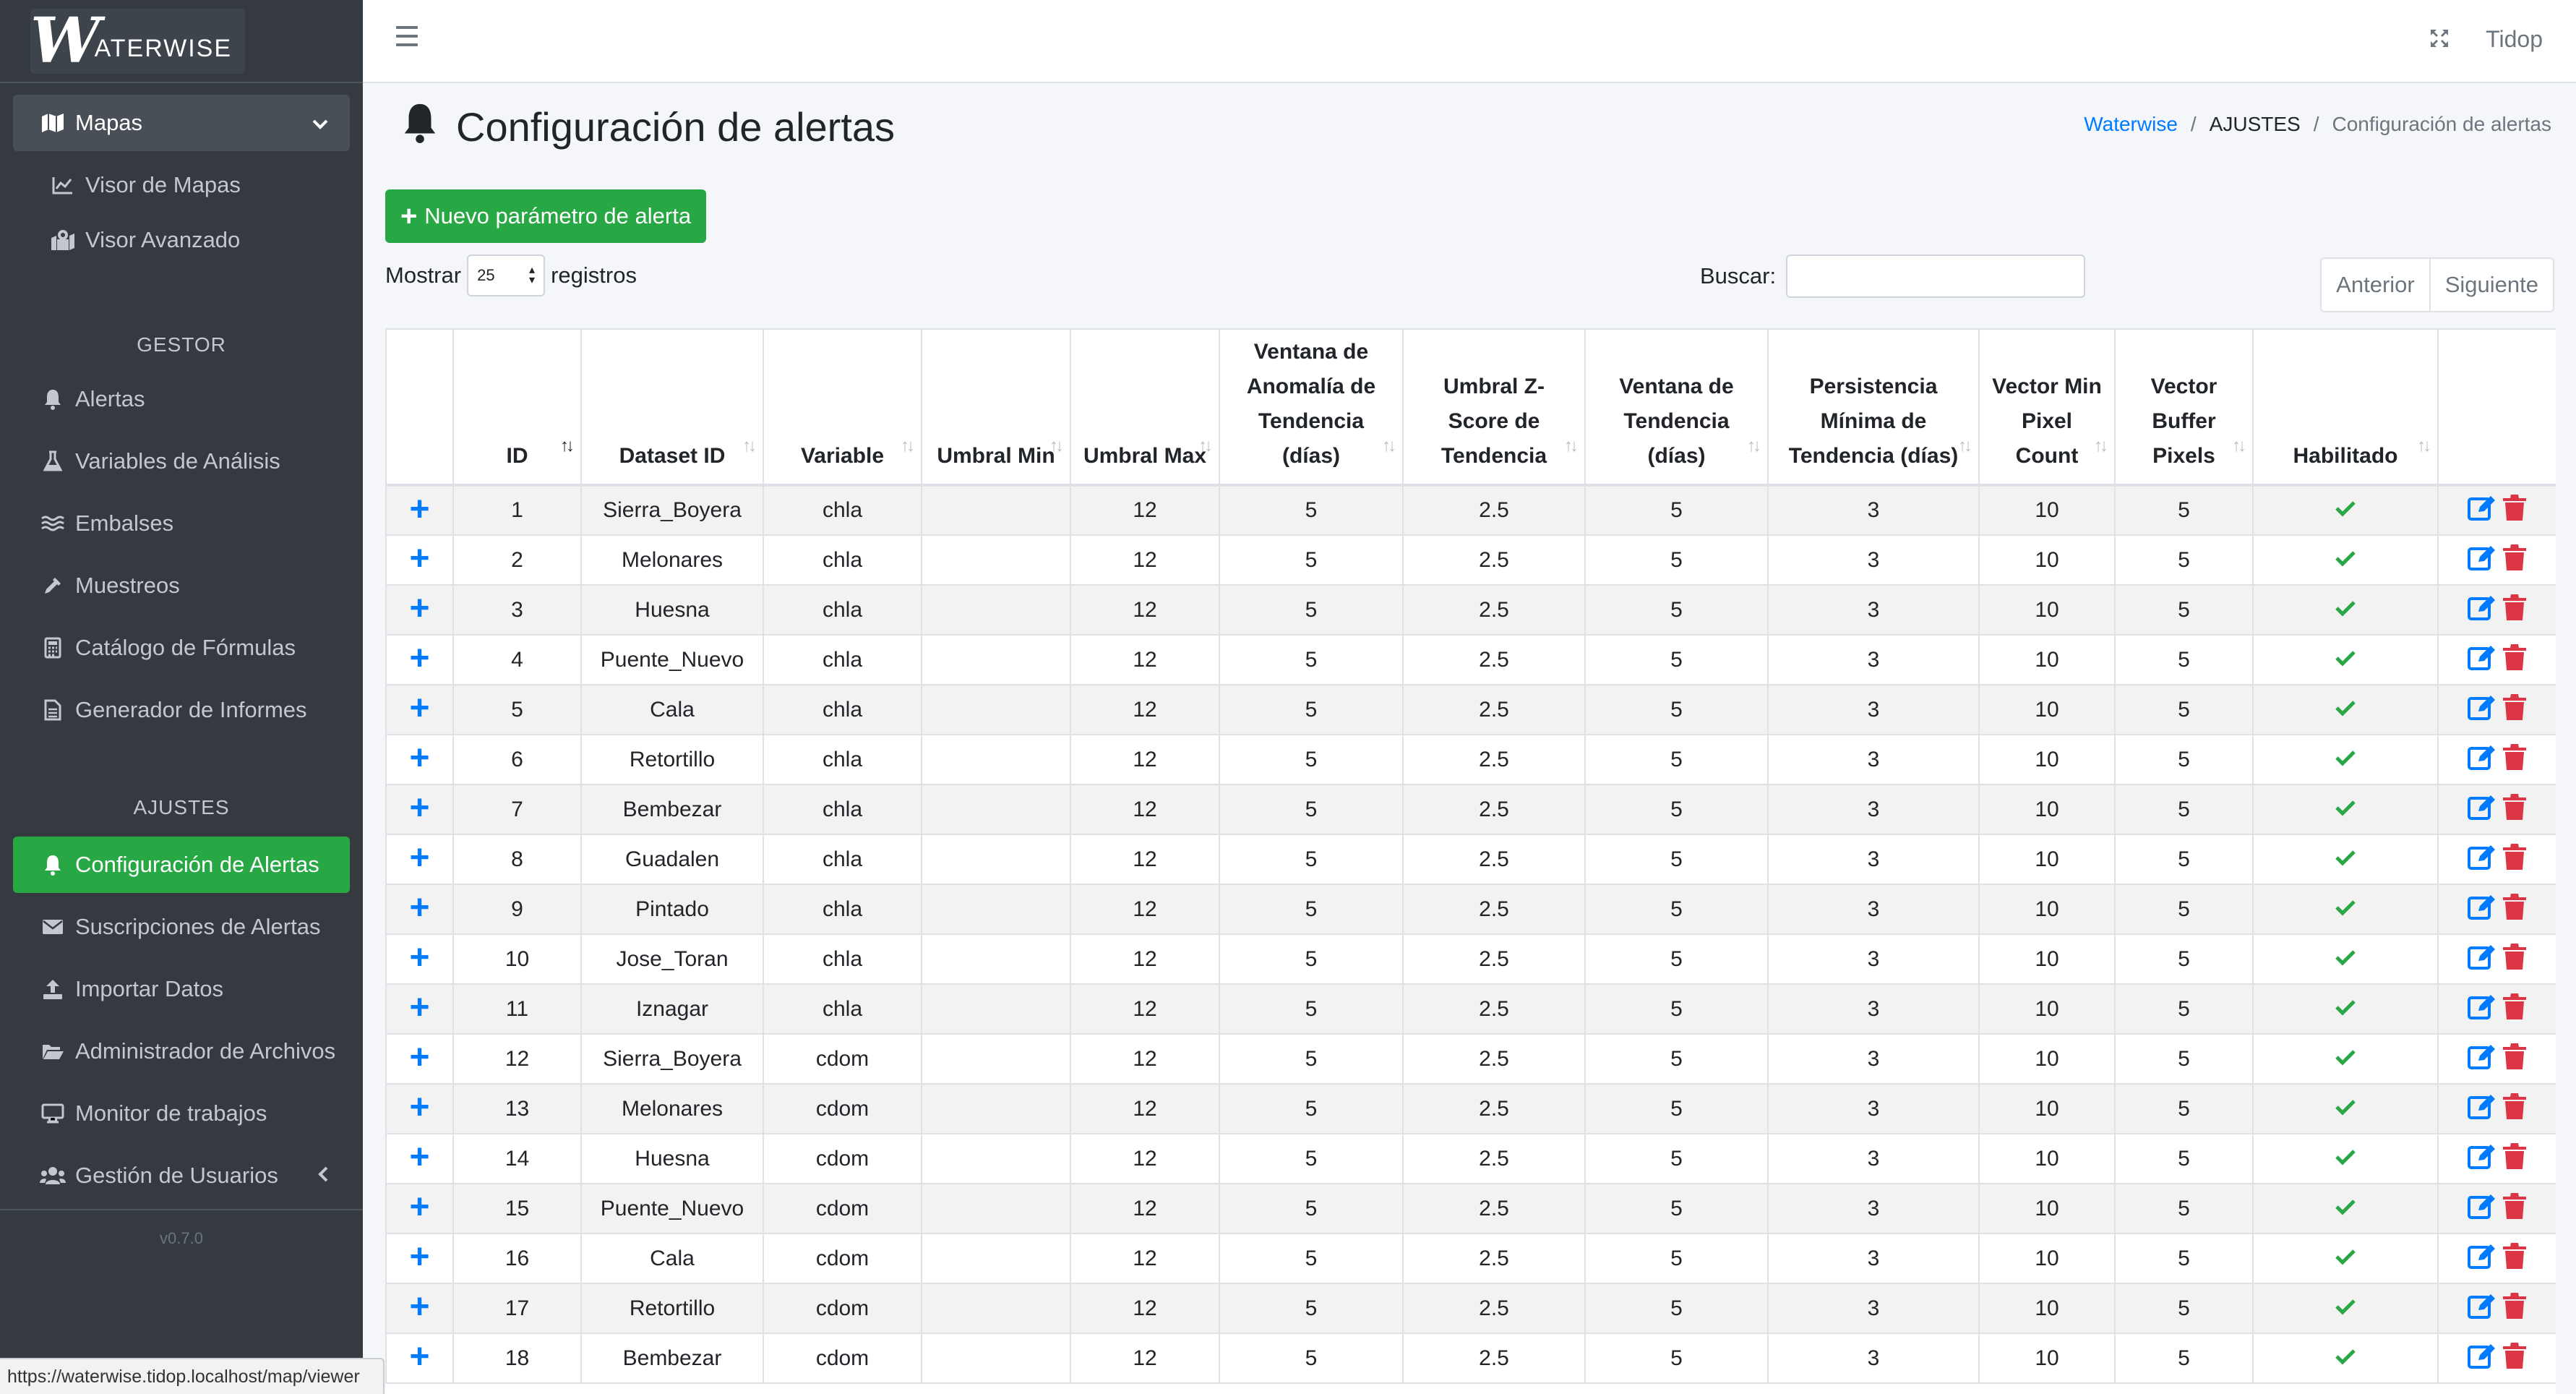 The height and width of the screenshot is (1394, 2576). Describe the element at coordinates (1936, 276) in the screenshot. I see `search-input` at that location.